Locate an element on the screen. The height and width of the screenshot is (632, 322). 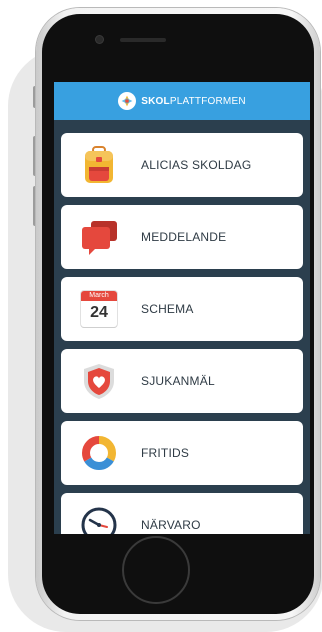
skolplattformen-logo-icon is located at coordinates (127, 101).